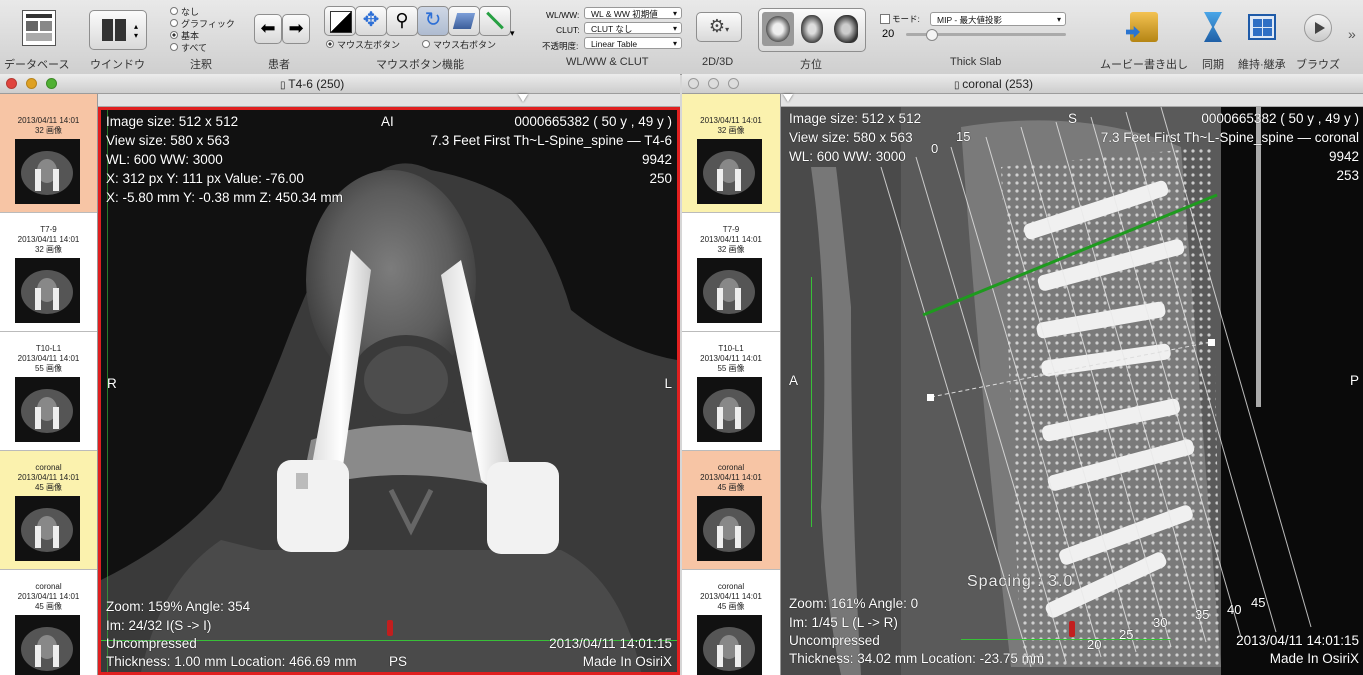  What do you see at coordinates (1144, 65) in the screenshot?
I see `movie-export-label: ムービー書き出し` at bounding box center [1144, 65].